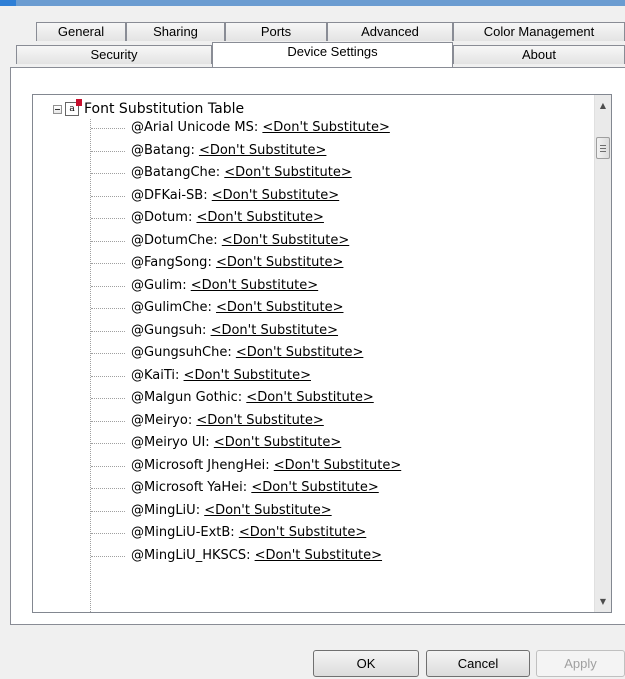  Describe the element at coordinates (276, 31) in the screenshot. I see `tab-ports: Ports` at that location.